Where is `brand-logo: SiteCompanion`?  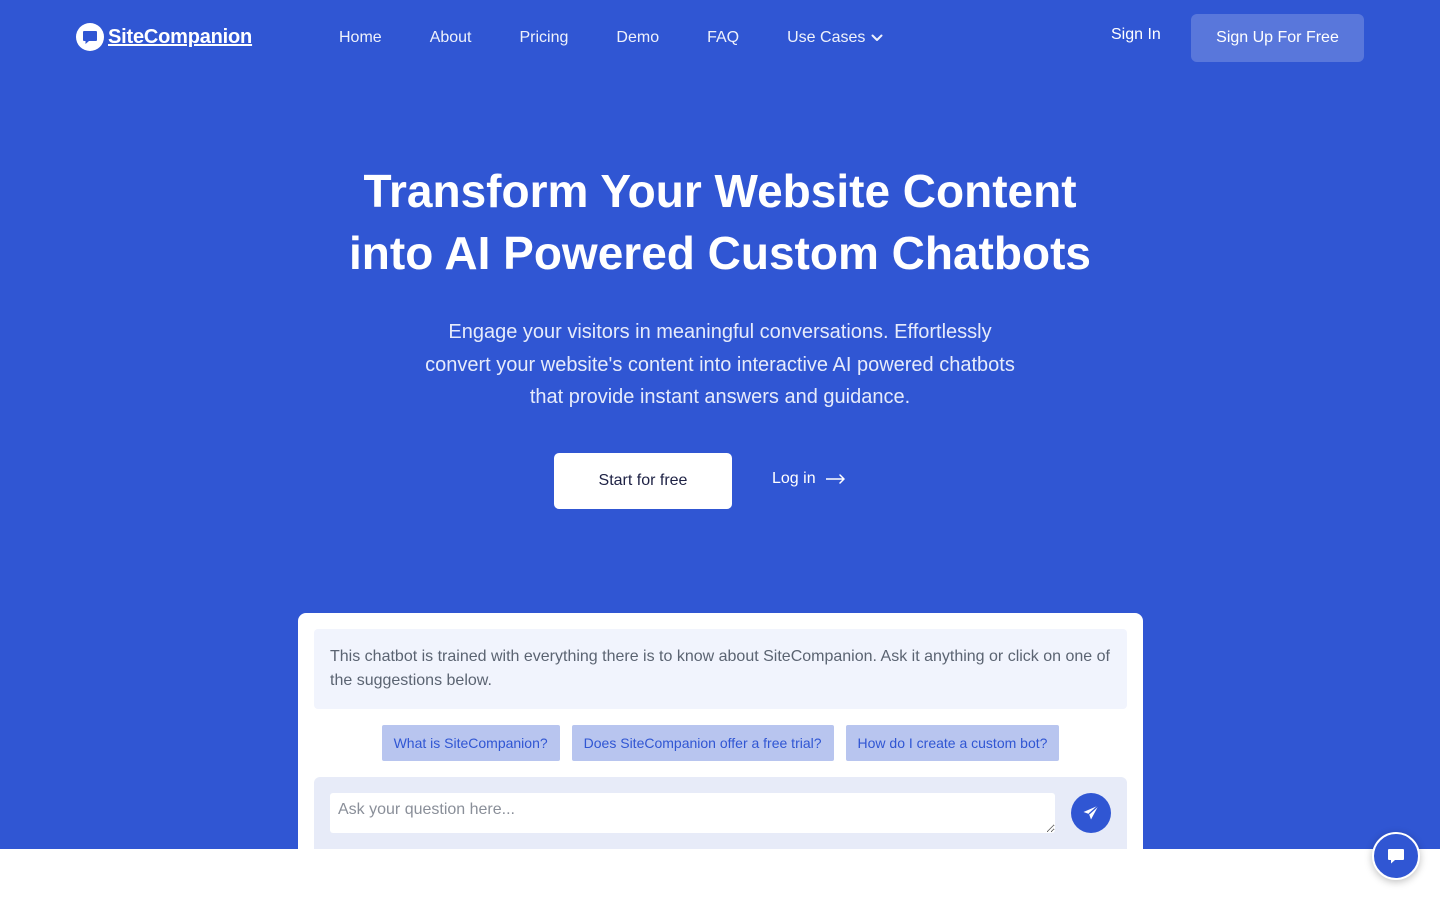 brand-logo: SiteCompanion is located at coordinates (164, 37).